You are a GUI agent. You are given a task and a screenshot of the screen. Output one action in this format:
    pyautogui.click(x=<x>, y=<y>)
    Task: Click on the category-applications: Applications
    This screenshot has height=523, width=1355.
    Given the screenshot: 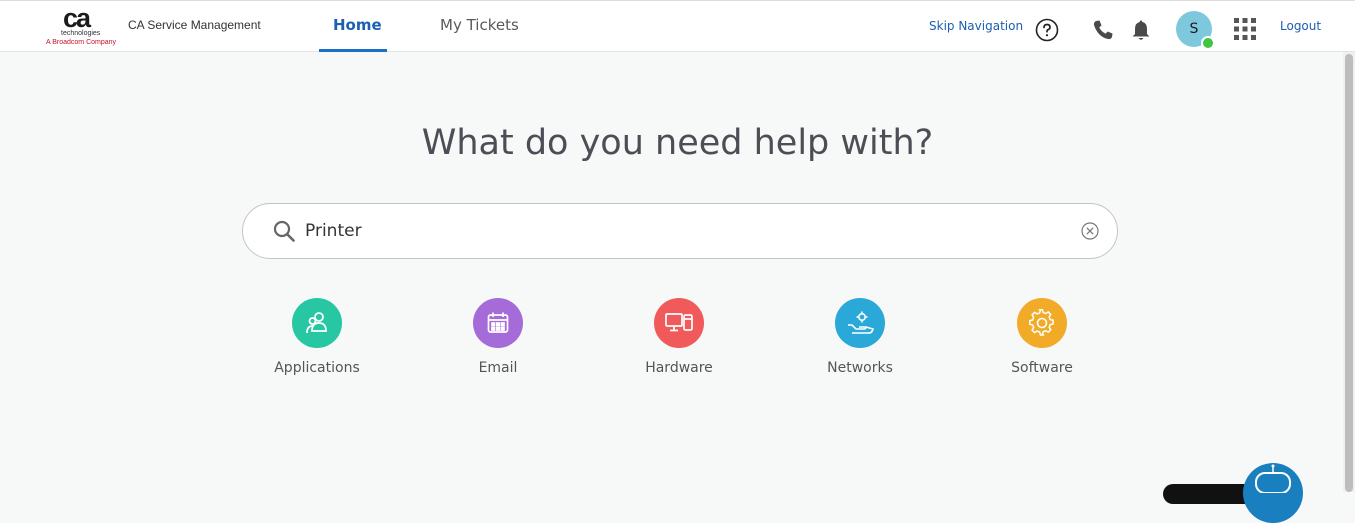 What is the action you would take?
    pyautogui.click(x=317, y=336)
    